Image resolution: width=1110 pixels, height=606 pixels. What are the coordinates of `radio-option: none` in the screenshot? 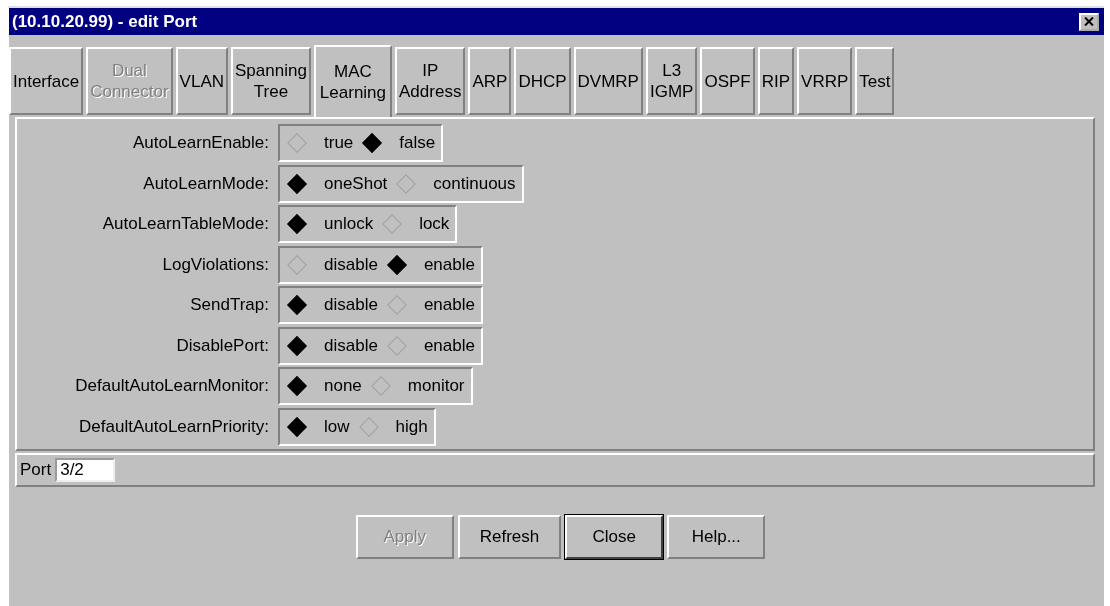 It's located at (326, 386).